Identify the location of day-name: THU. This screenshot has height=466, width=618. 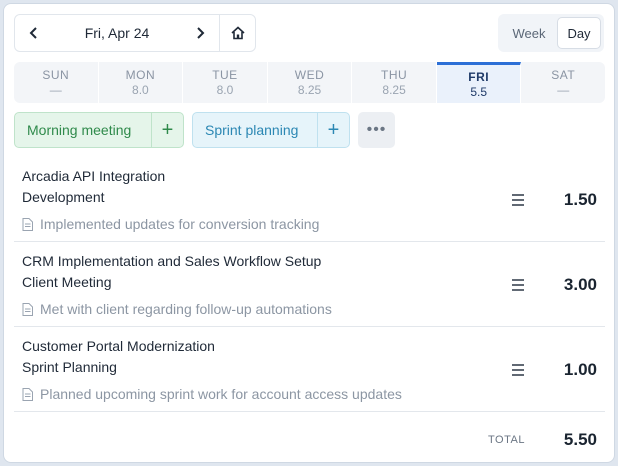
(394, 75).